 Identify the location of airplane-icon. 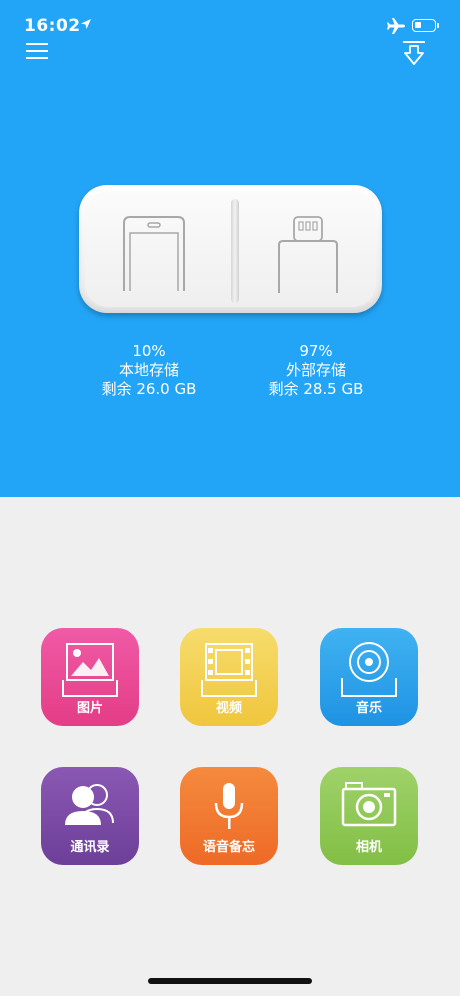
(396, 26).